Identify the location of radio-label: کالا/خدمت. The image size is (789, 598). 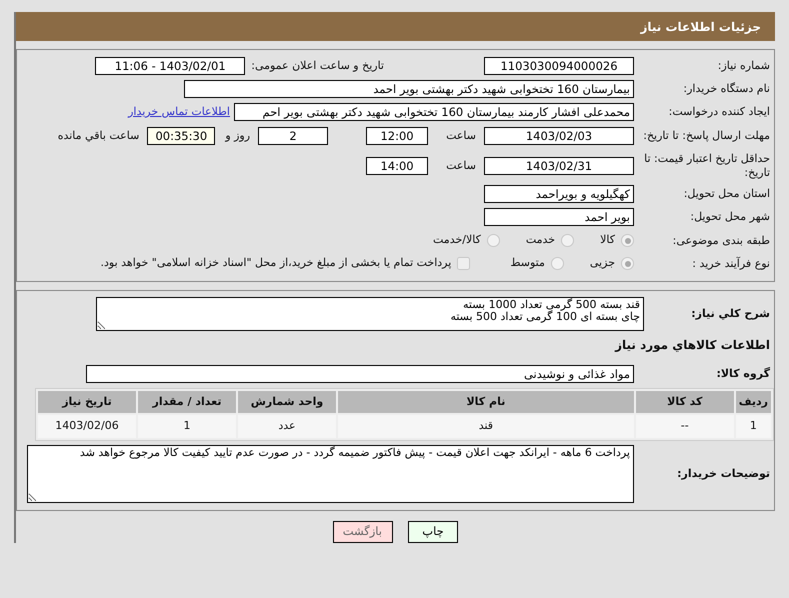
(457, 240).